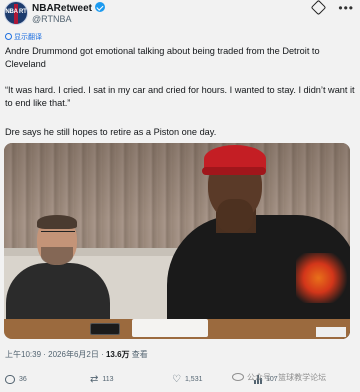 This screenshot has width=360, height=392. I want to click on wechat-watermark: 公众号 · 篮球教学论坛, so click(279, 377).